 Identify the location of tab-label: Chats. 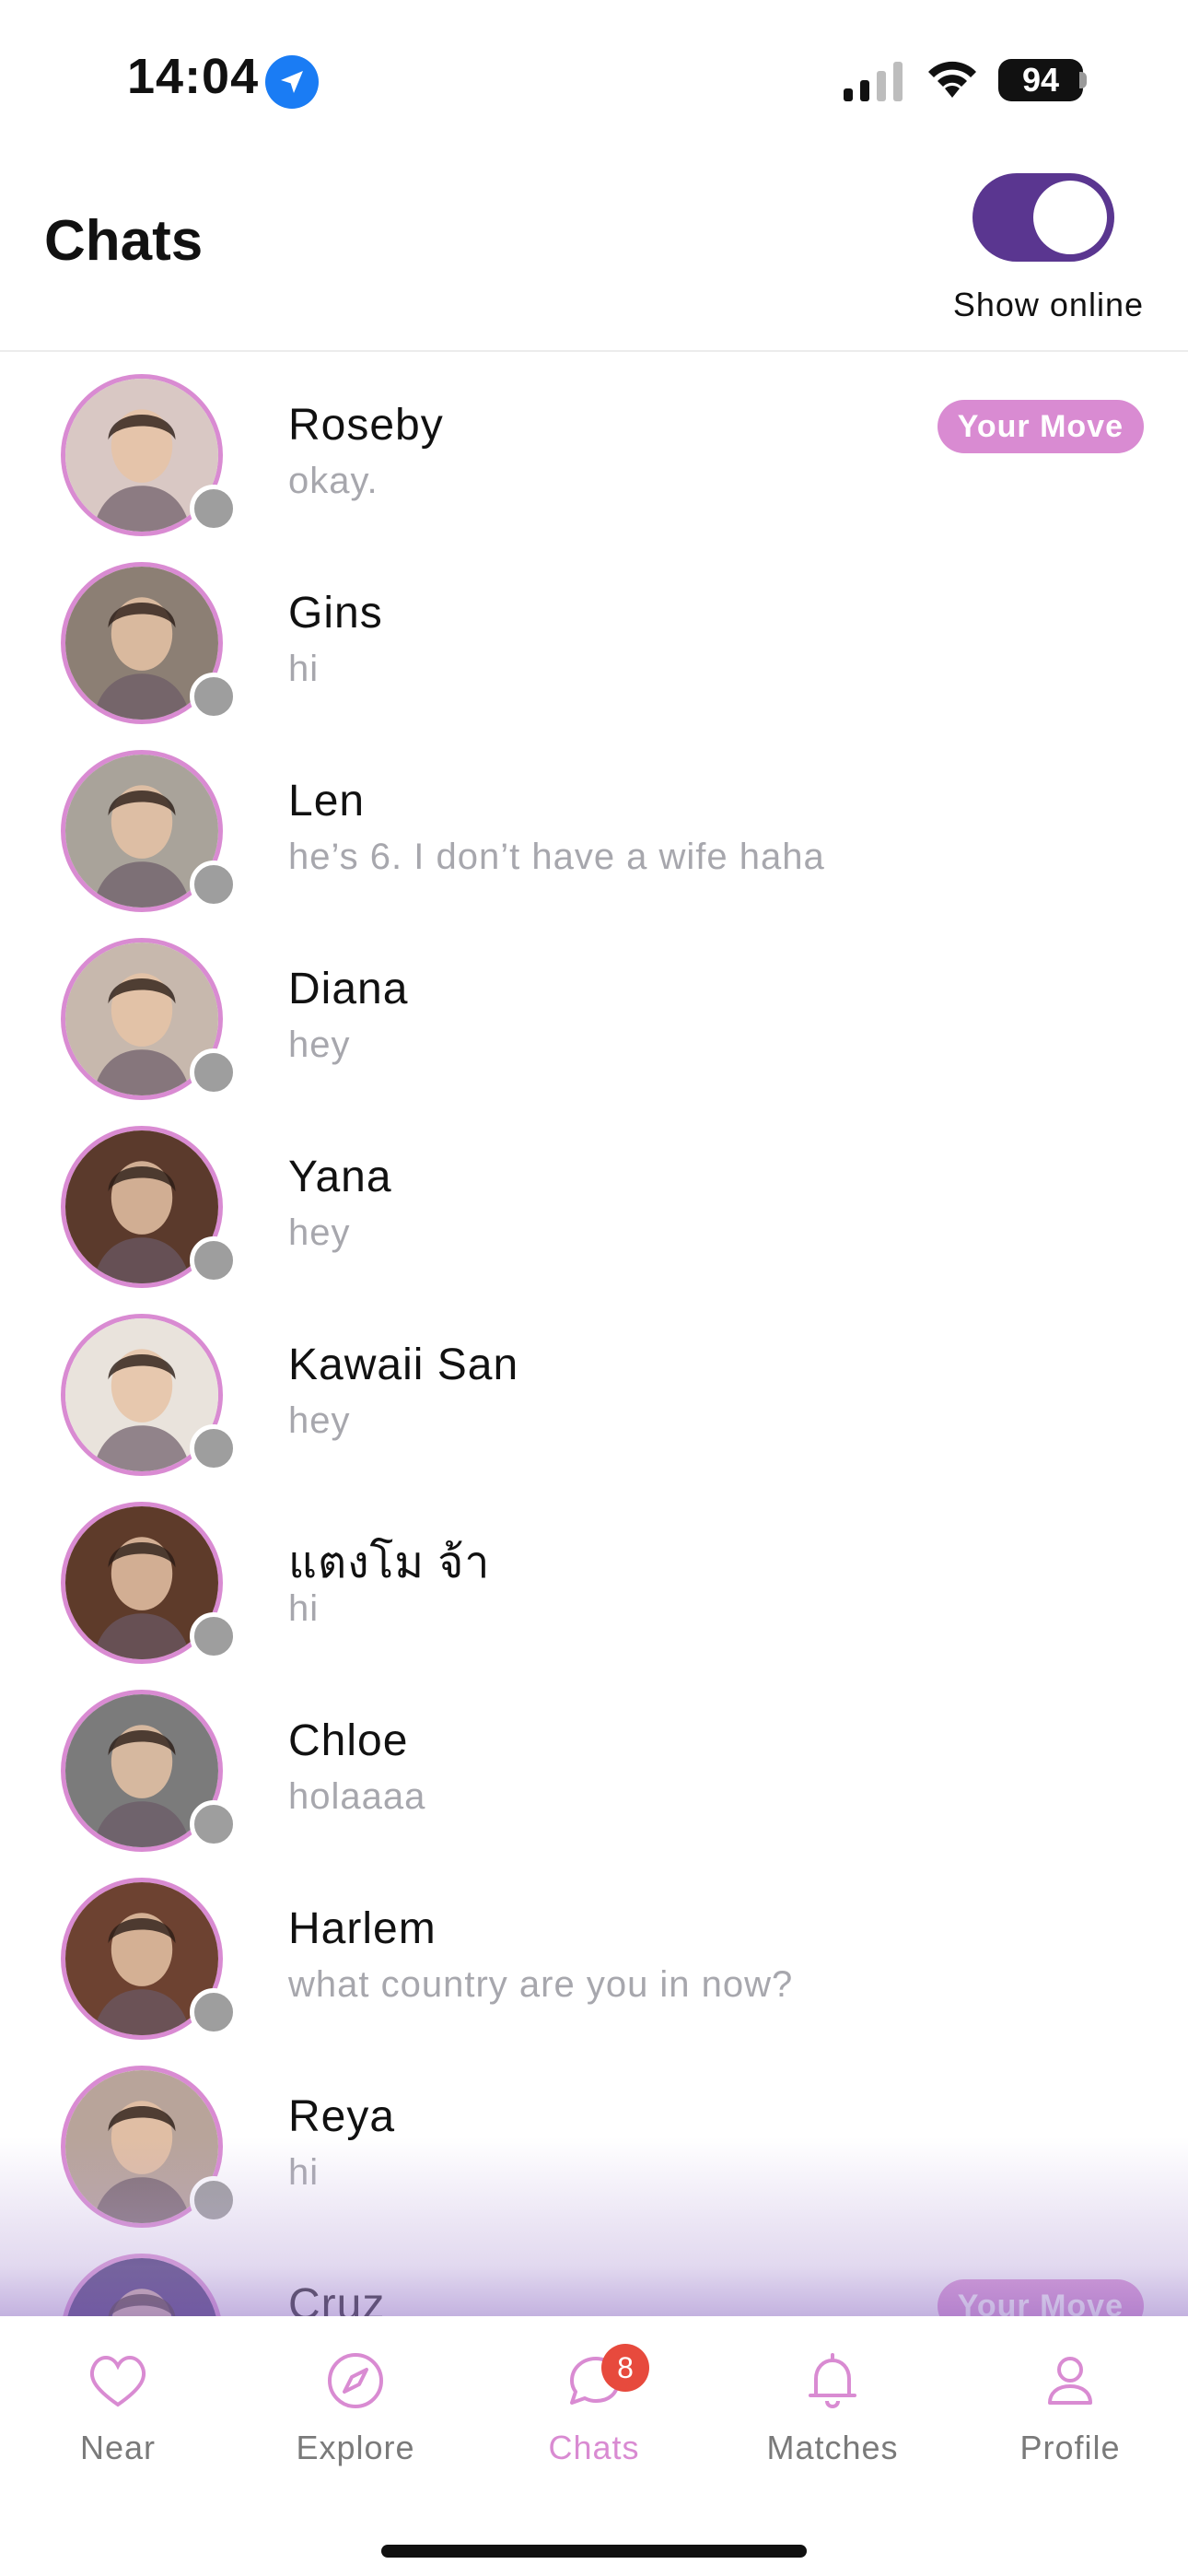
(594, 2447).